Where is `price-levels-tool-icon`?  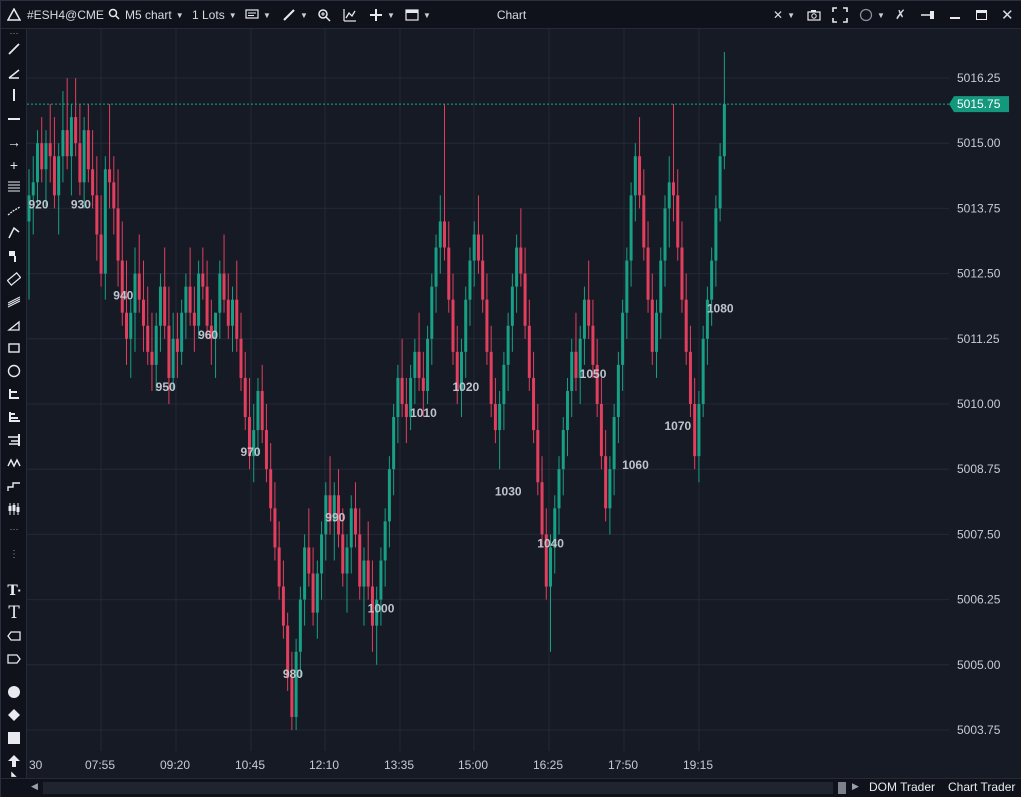 price-levels-tool-icon is located at coordinates (14, 440).